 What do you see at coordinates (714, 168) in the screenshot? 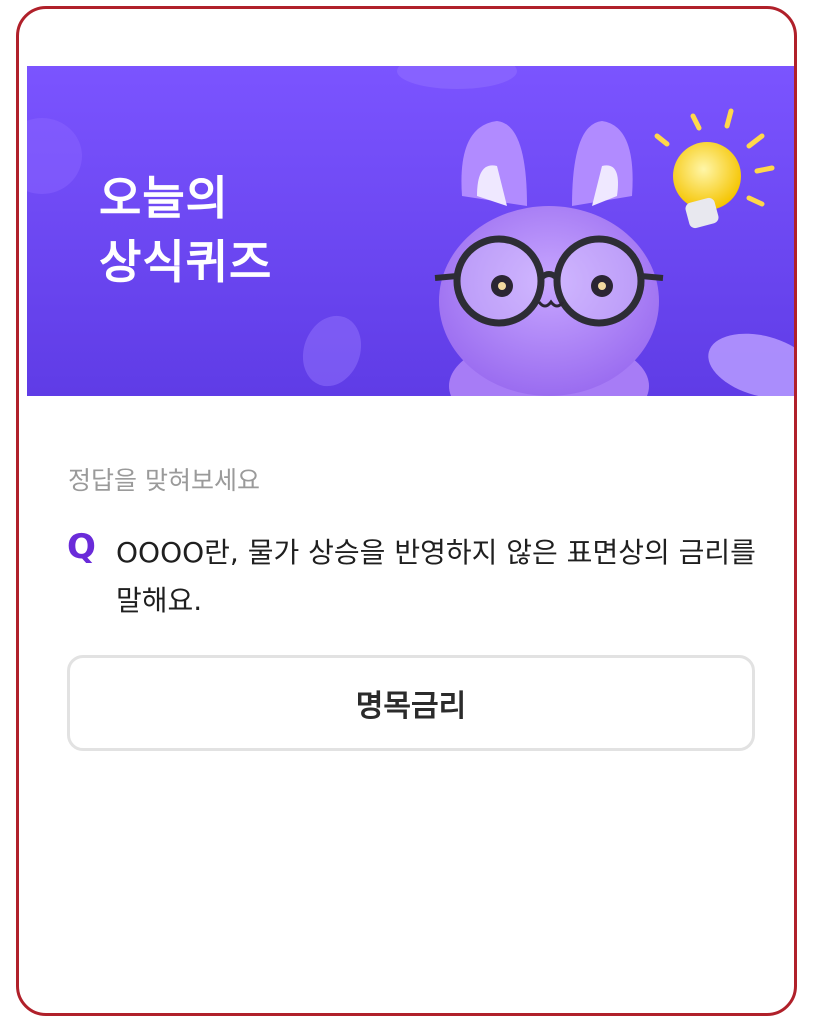
I see `lightbulb-icon` at bounding box center [714, 168].